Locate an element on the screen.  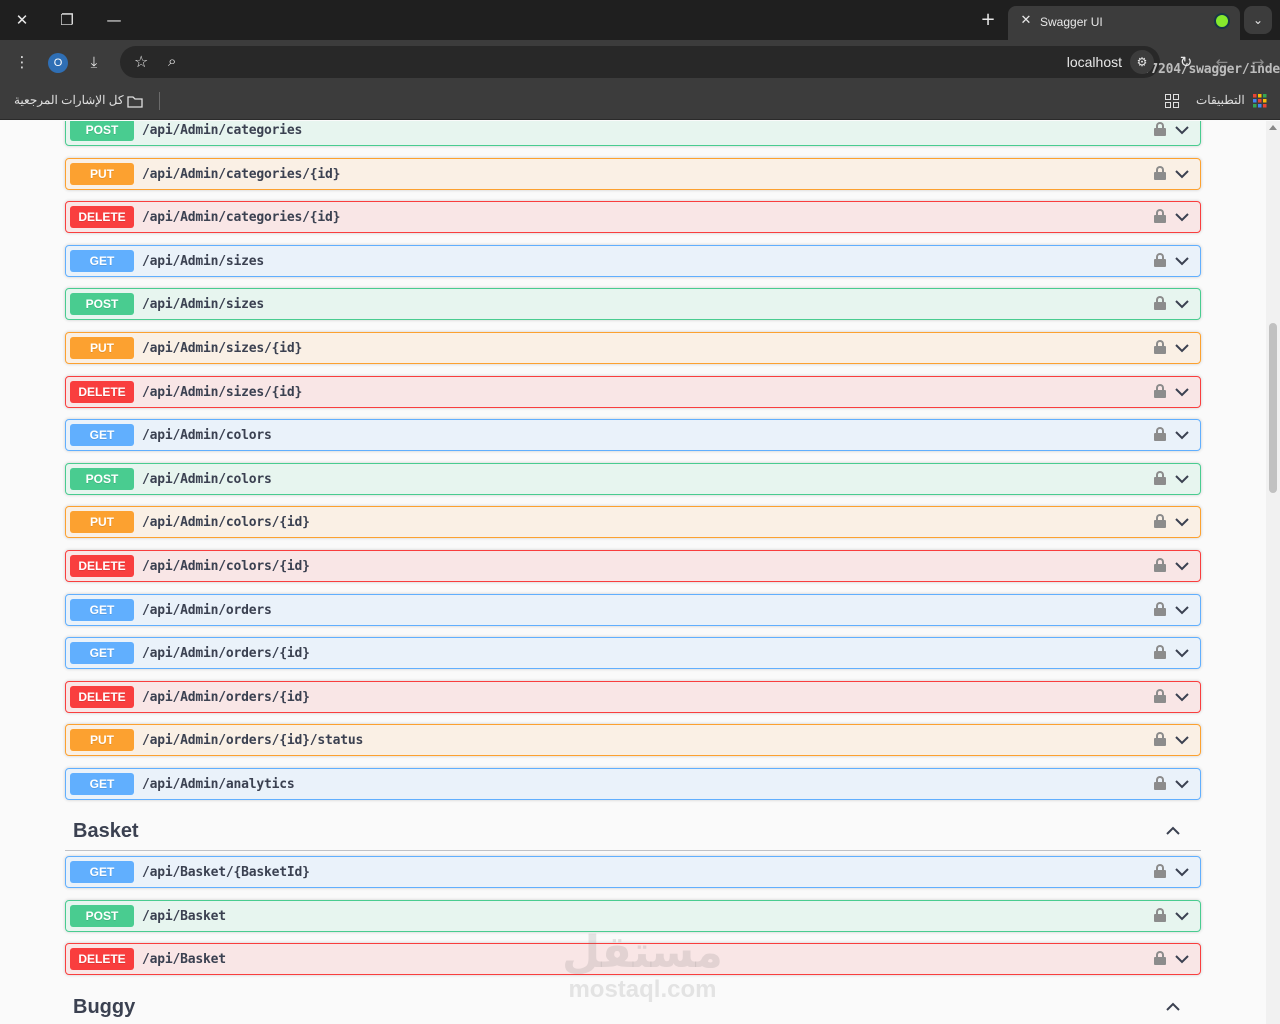
opblock-get: GET/api/Admin/colors is located at coordinates (633, 435).